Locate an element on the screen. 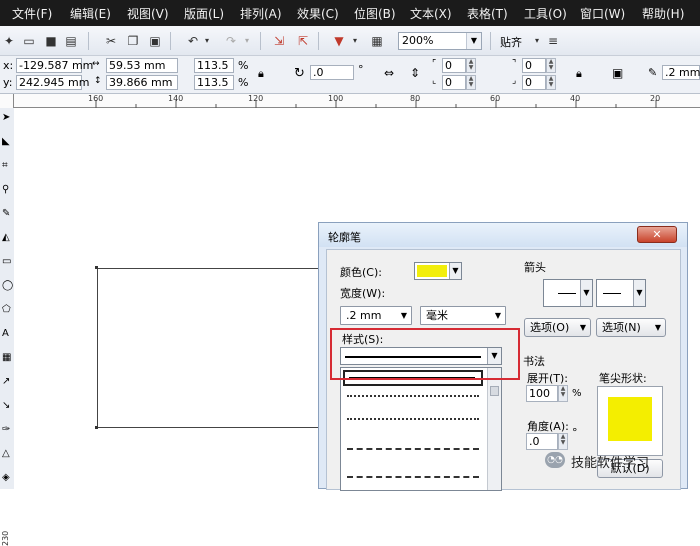 The width and height of the screenshot is (700, 546). arrow-options-left-button: 选项(O) ▼ is located at coordinates (557, 327).